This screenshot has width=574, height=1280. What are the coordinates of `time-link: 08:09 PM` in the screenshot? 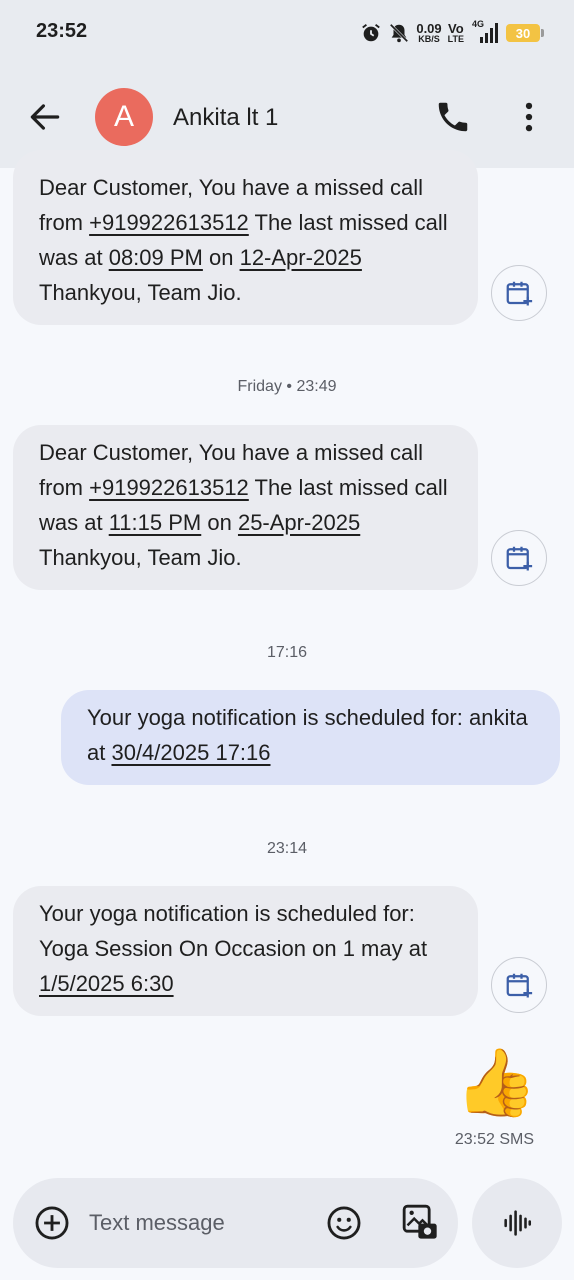 It's located at (156, 257).